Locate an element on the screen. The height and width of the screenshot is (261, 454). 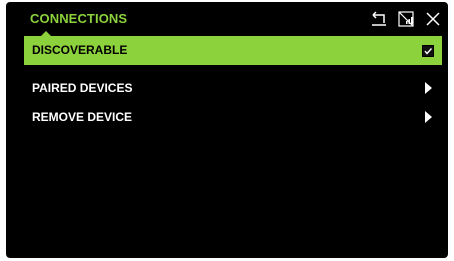
header-bar: CONNECTIONS is located at coordinates (227, 19).